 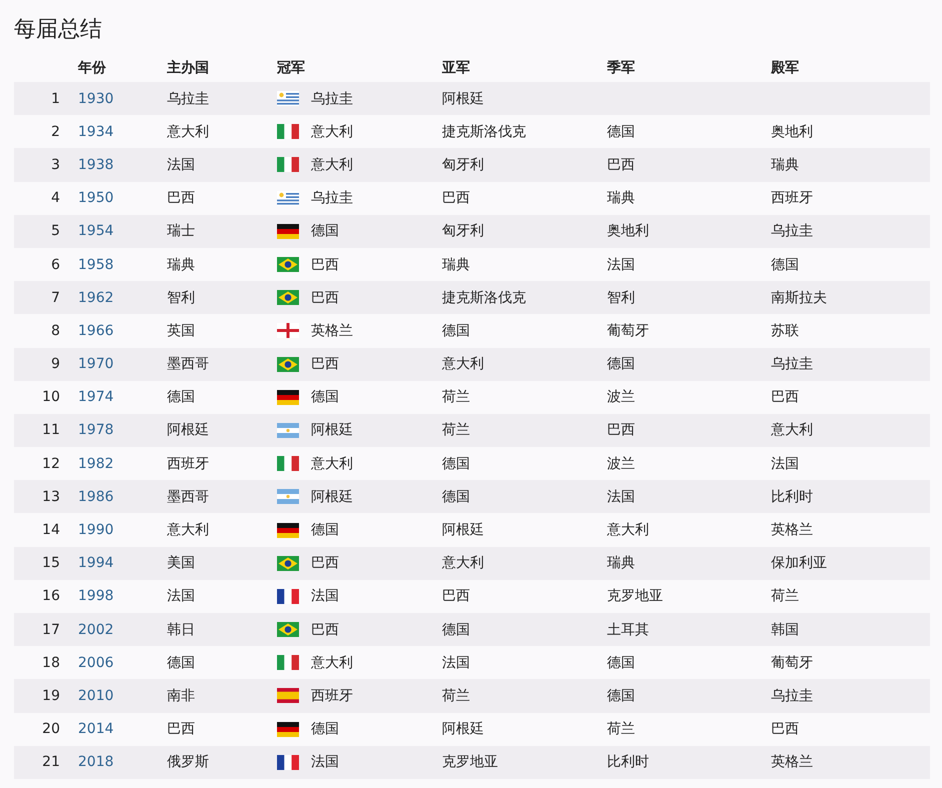 I want to click on year-link: 1974, so click(x=96, y=397).